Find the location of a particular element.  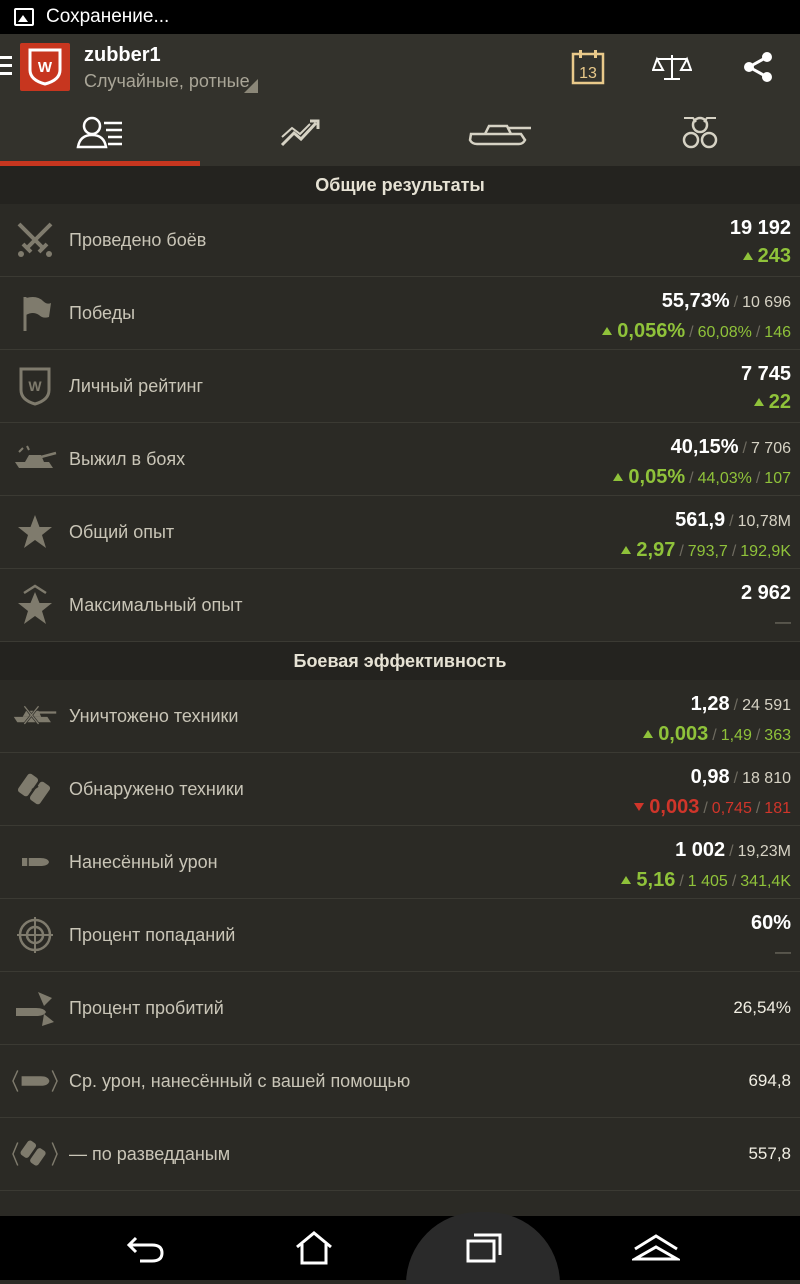

stat-value: 55,73% is located at coordinates (695, 301).